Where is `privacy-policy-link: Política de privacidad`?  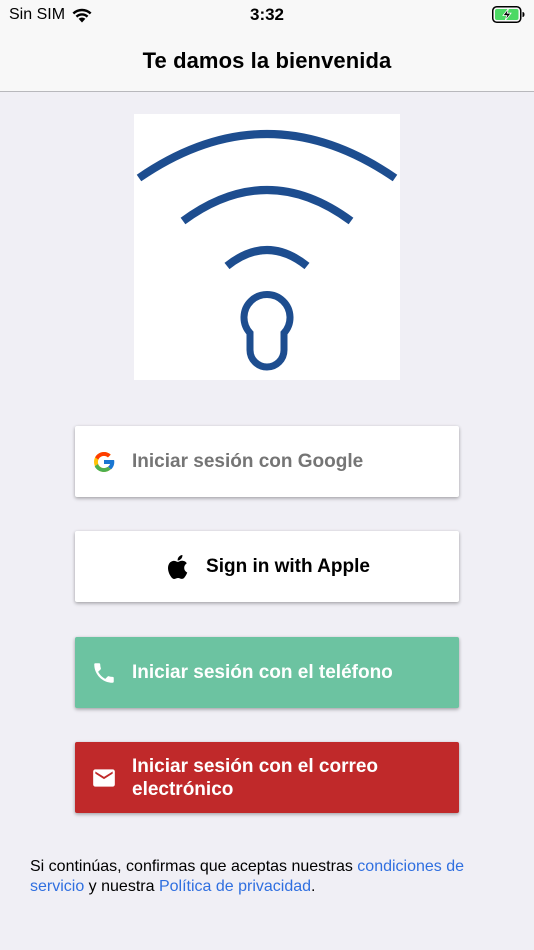 privacy-policy-link: Política de privacidad is located at coordinates (235, 886).